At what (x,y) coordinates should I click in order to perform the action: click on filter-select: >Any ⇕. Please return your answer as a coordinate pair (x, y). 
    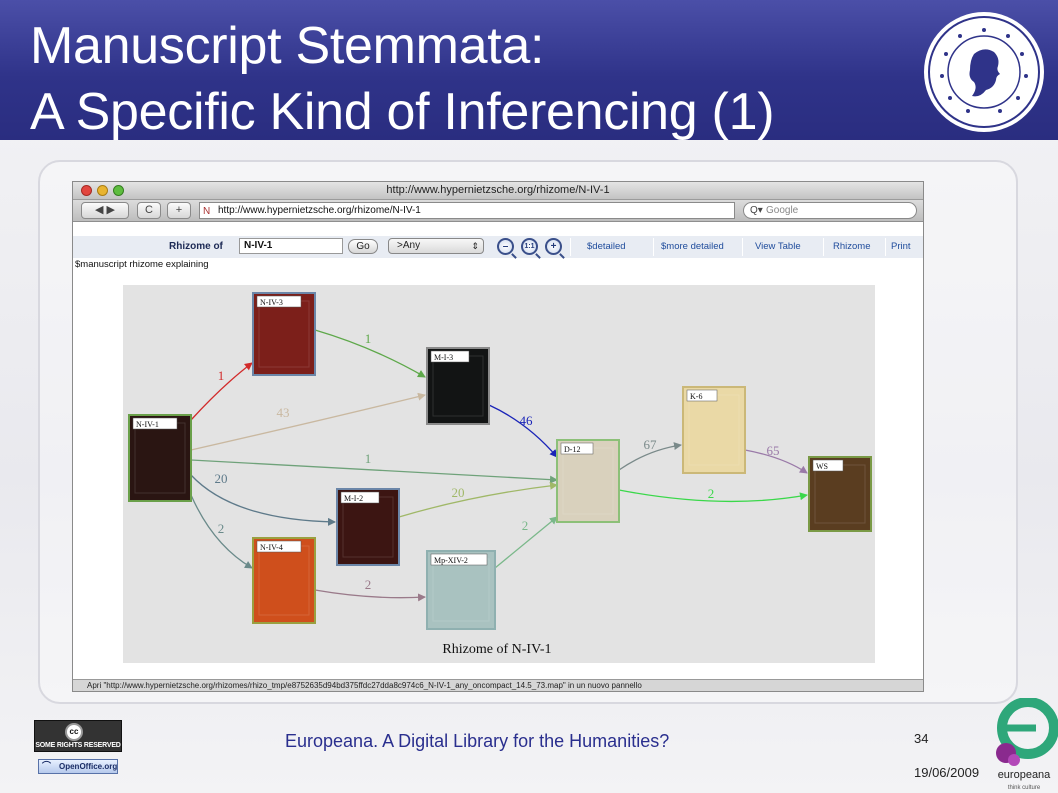
    Looking at the image, I should click on (436, 246).